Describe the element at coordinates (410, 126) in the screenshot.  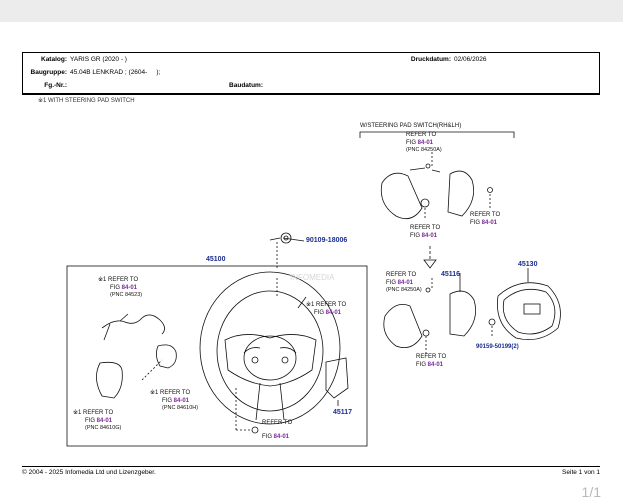
I see `pad-switch-title: W/STEERING PAD SWITCH(RH&LH)` at that location.